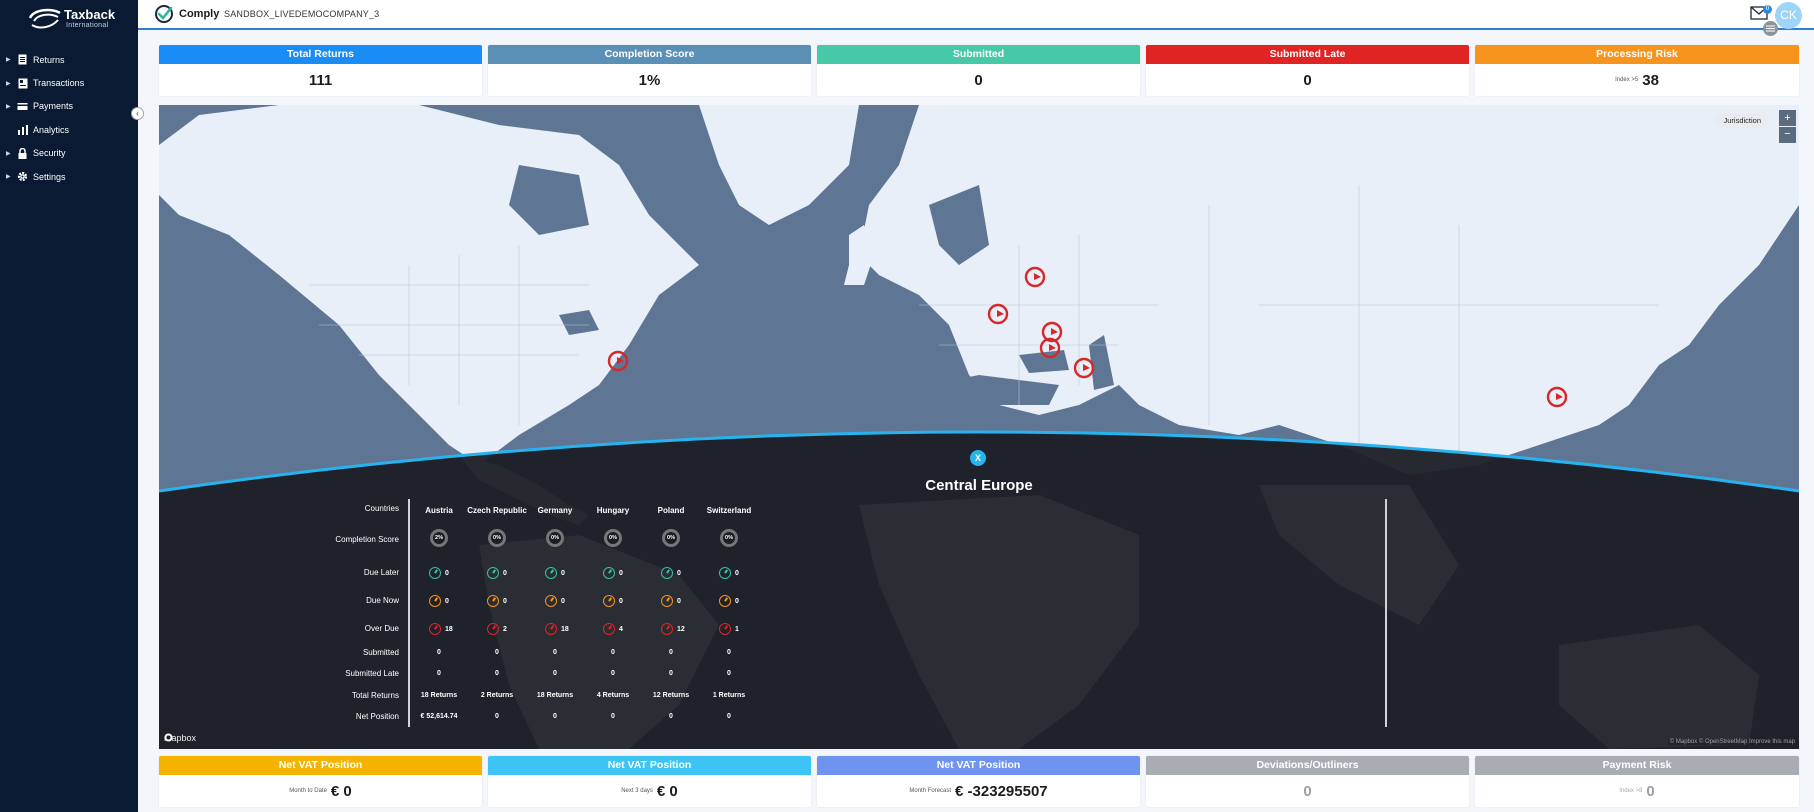 The width and height of the screenshot is (1814, 812). Describe the element at coordinates (729, 695) in the screenshot. I see `total-returns-cell: 1 Returns` at that location.